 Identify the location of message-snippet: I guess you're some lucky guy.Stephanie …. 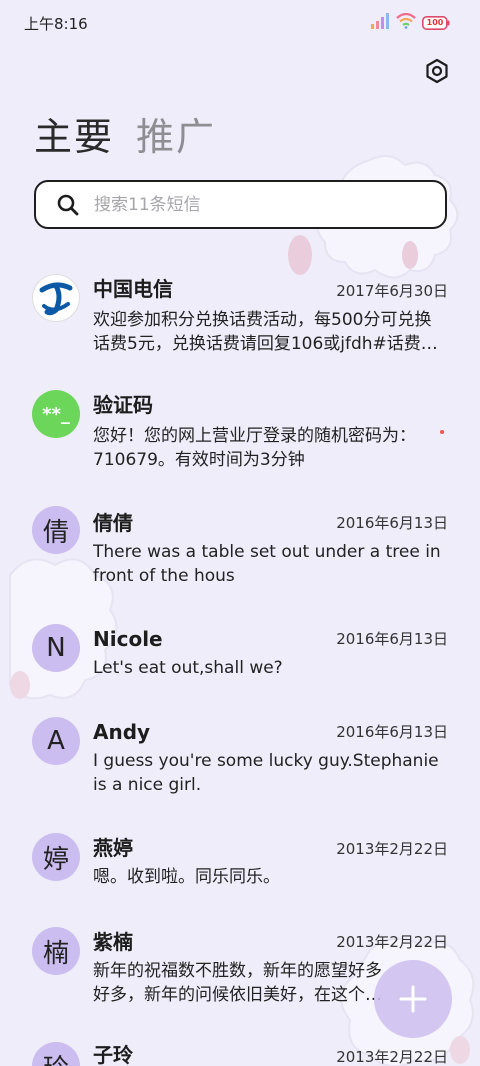
(266, 773).